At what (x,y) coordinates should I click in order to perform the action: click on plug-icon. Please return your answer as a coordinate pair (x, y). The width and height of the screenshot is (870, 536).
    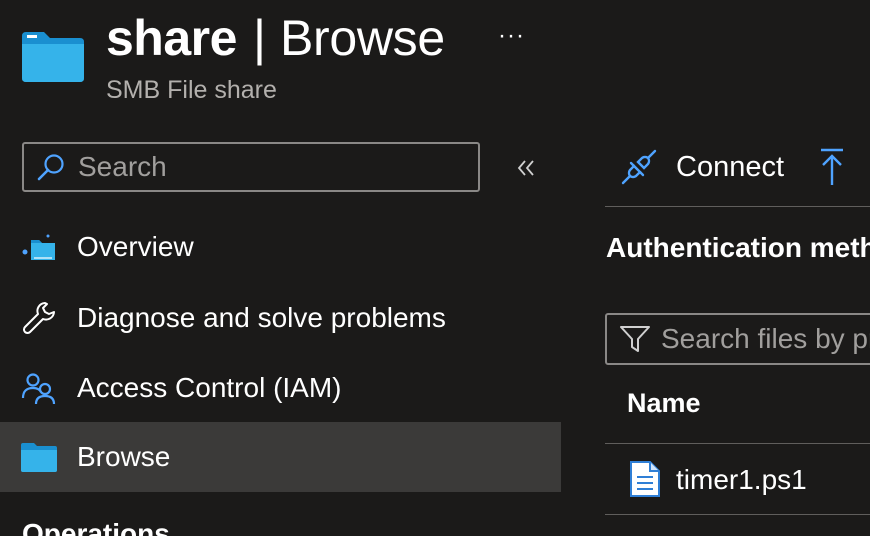
    Looking at the image, I should click on (639, 167).